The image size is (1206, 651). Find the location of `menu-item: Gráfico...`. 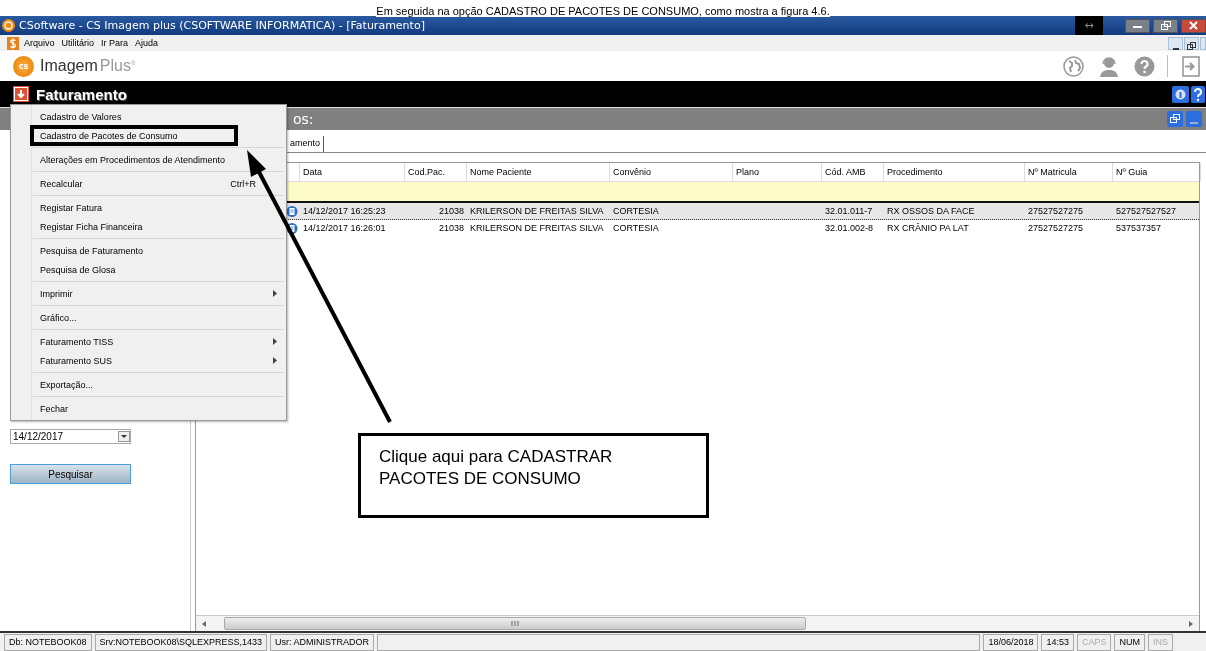

menu-item: Gráfico... is located at coordinates (158, 317).